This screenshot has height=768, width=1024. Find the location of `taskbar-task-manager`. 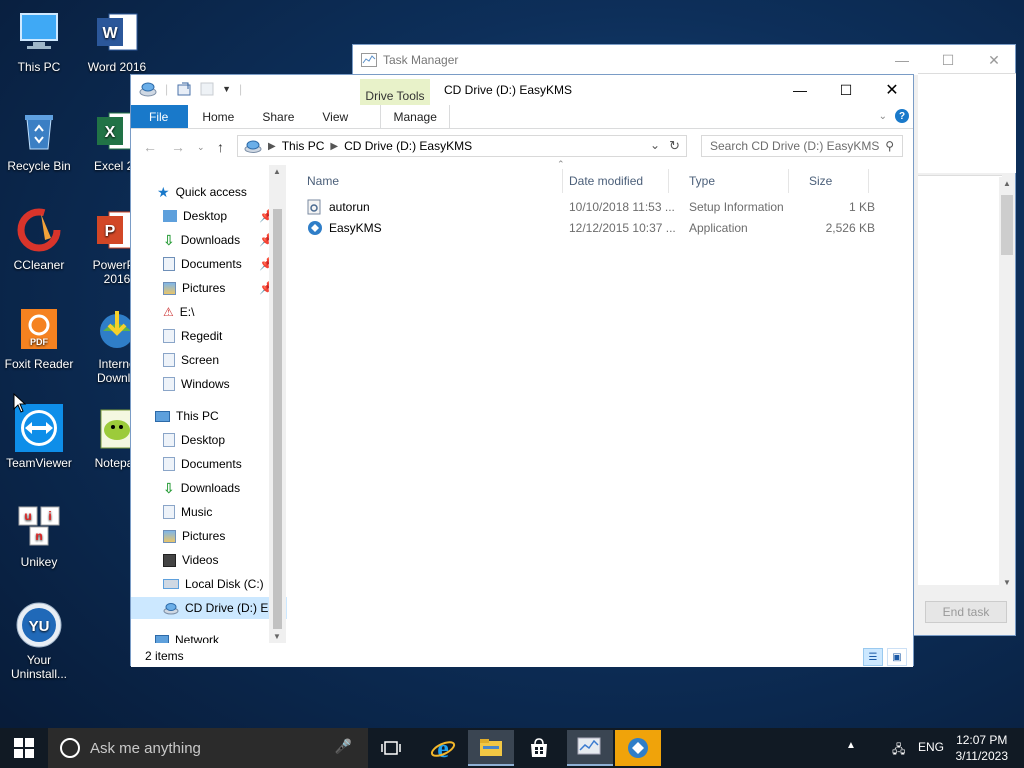

taskbar-task-manager is located at coordinates (590, 748).